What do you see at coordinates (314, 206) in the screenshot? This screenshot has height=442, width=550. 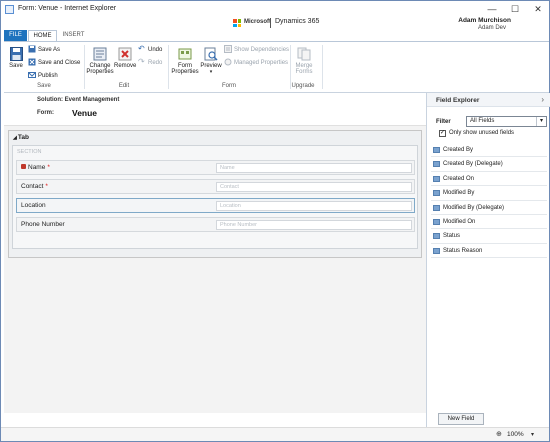 I see `field-input-location: Location` at bounding box center [314, 206].